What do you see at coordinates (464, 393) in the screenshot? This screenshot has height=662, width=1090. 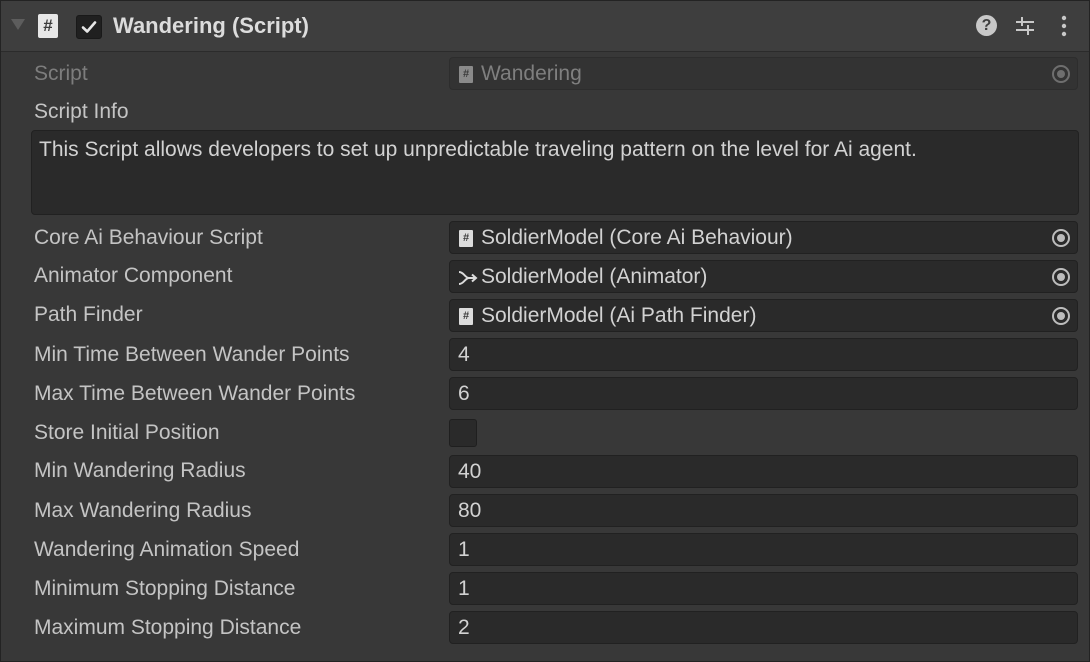 I see `field-value: 6` at bounding box center [464, 393].